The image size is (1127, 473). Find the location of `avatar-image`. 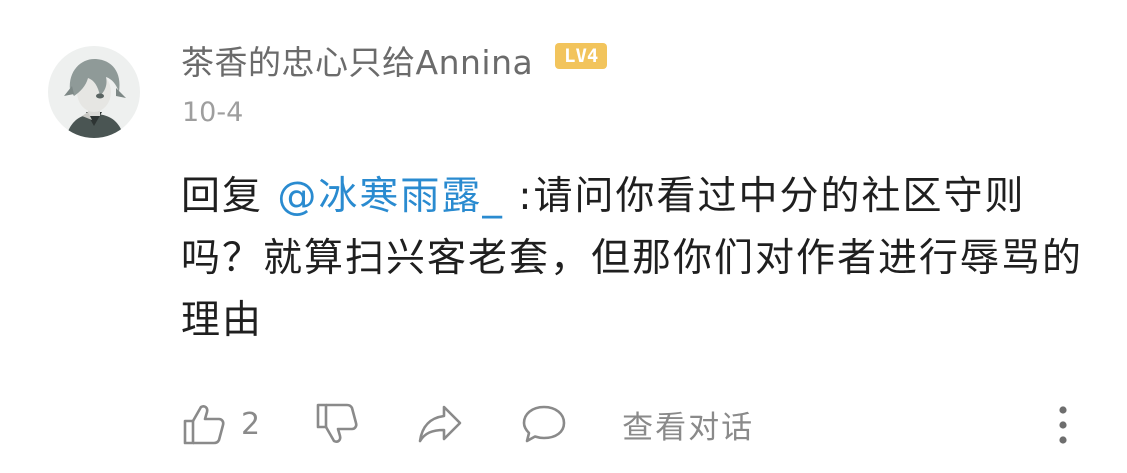

avatar-image is located at coordinates (94, 92).